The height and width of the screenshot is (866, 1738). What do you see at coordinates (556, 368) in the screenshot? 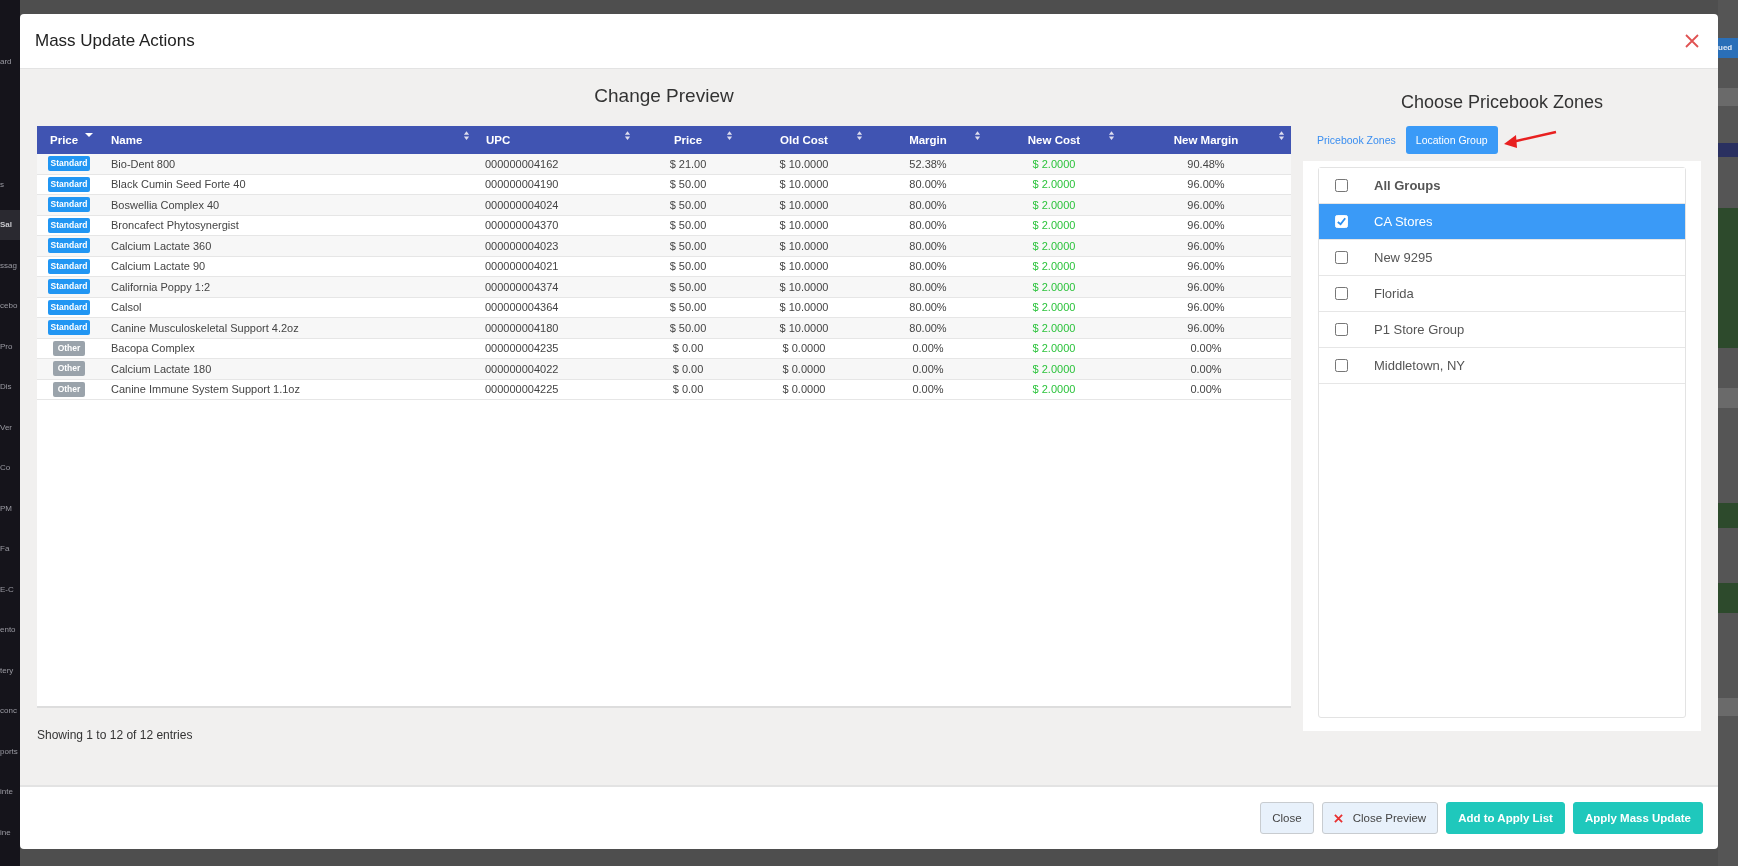
I see `table-cell: 000000004022` at bounding box center [556, 368].